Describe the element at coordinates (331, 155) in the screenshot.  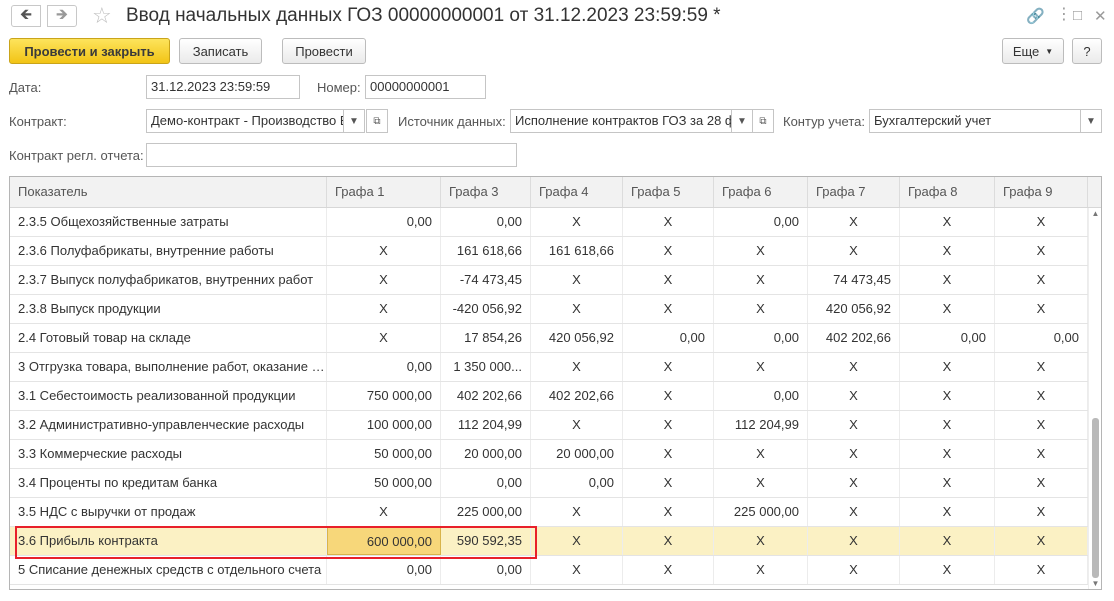
I see `reg-contract-field` at that location.